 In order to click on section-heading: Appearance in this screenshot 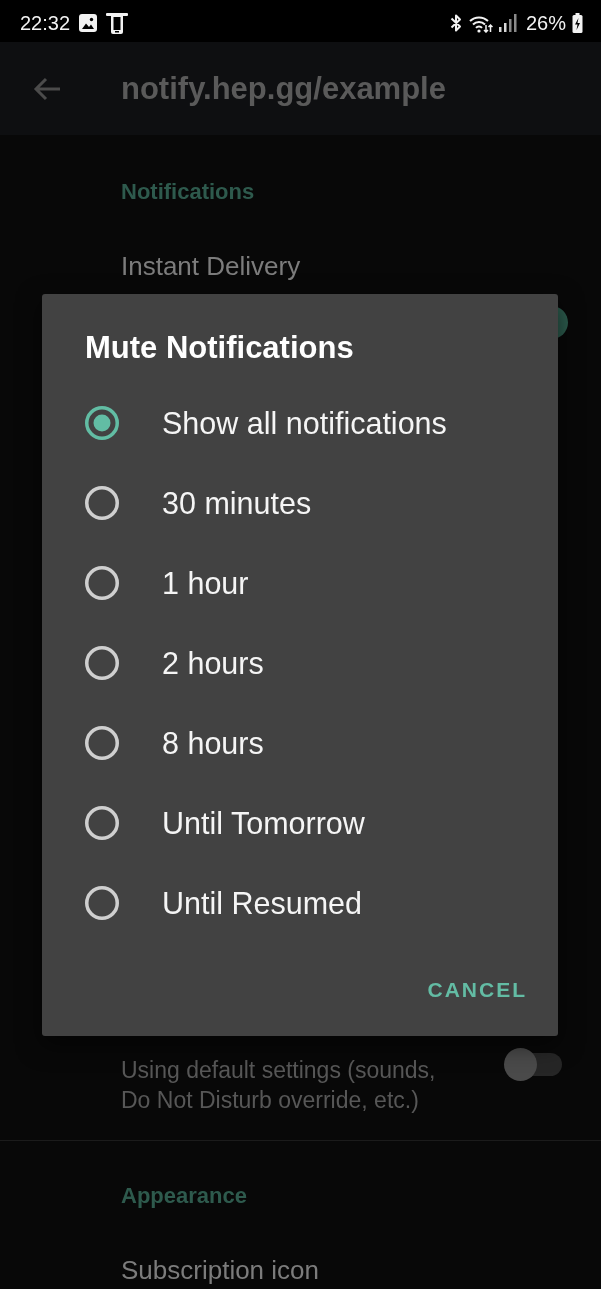, I will do `click(184, 1196)`.